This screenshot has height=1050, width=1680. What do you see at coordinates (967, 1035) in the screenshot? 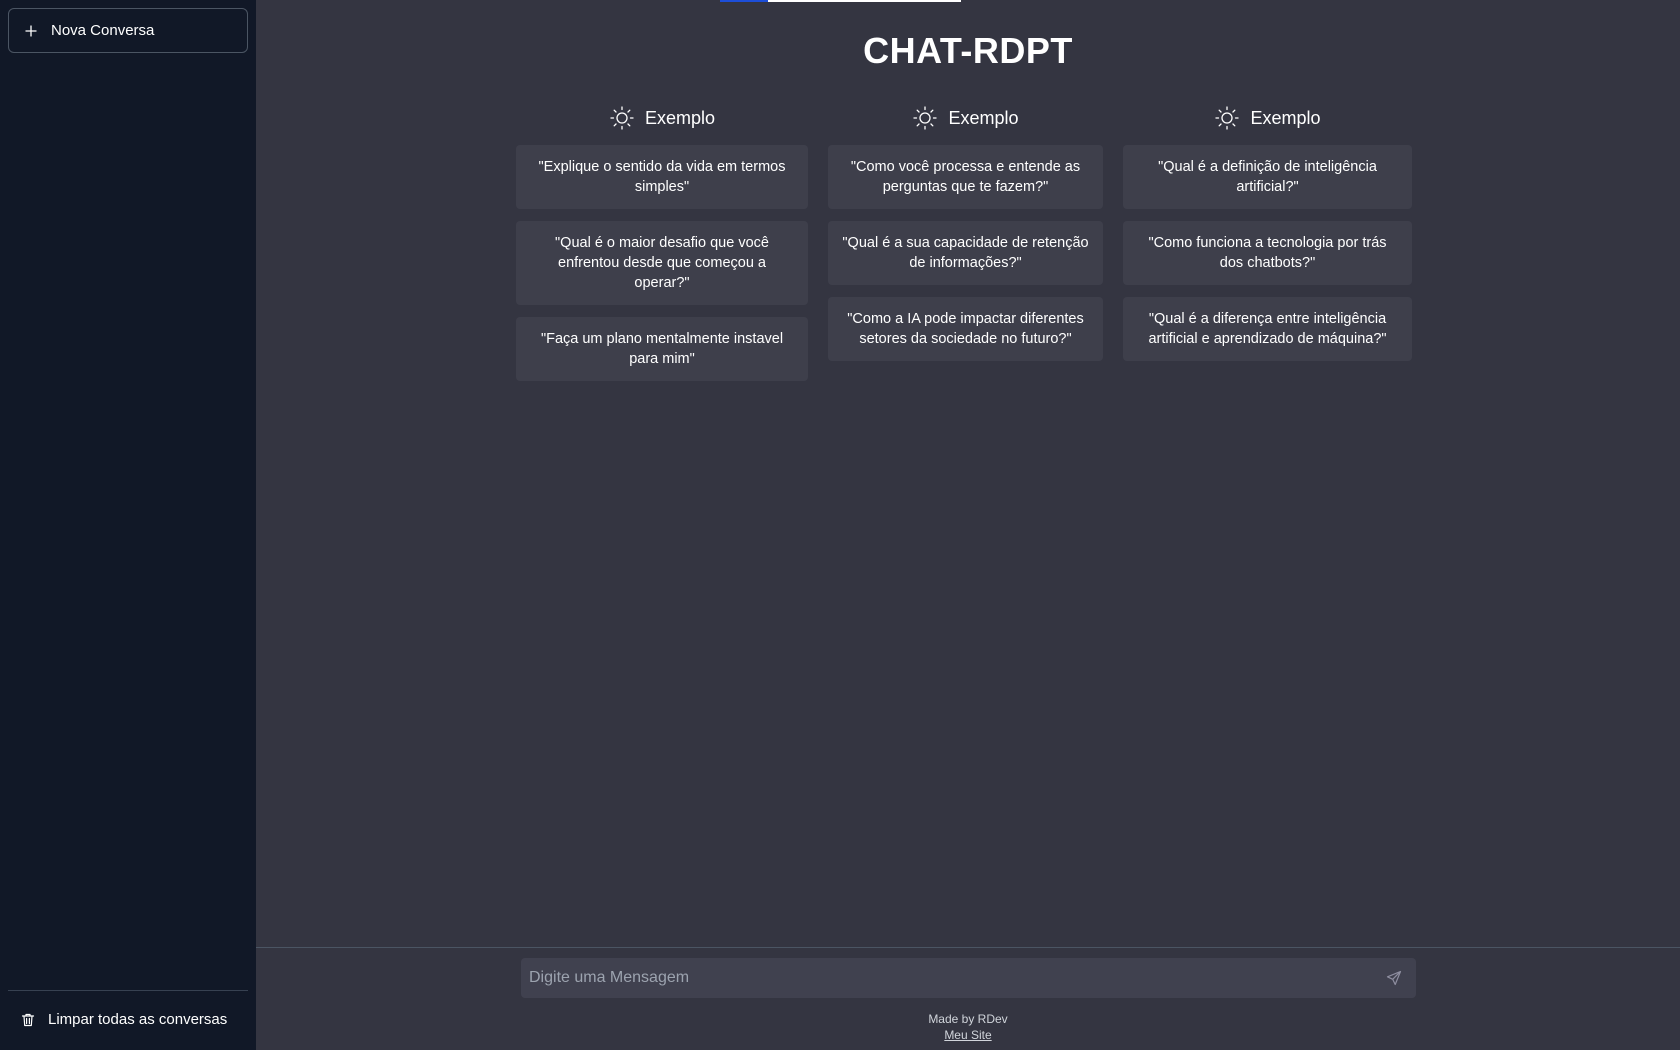
I see `my-site-link: Meu Site` at bounding box center [967, 1035].